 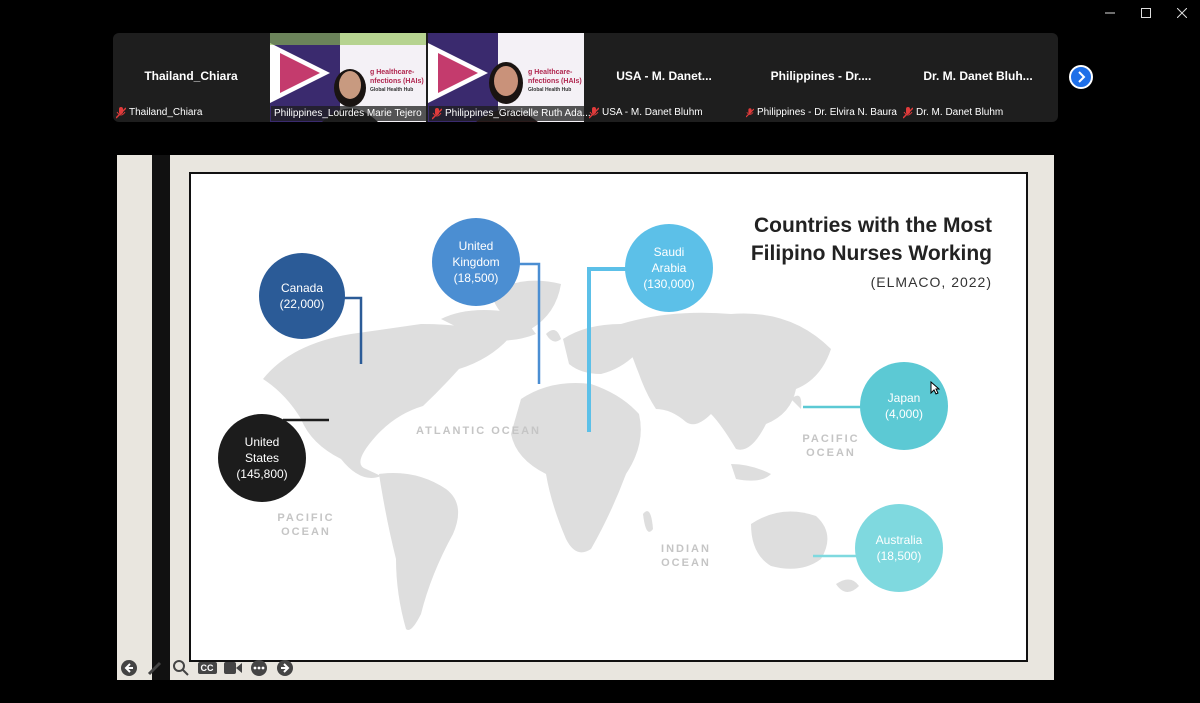 I want to click on mouse-cursor-icon, so click(x=935, y=388).